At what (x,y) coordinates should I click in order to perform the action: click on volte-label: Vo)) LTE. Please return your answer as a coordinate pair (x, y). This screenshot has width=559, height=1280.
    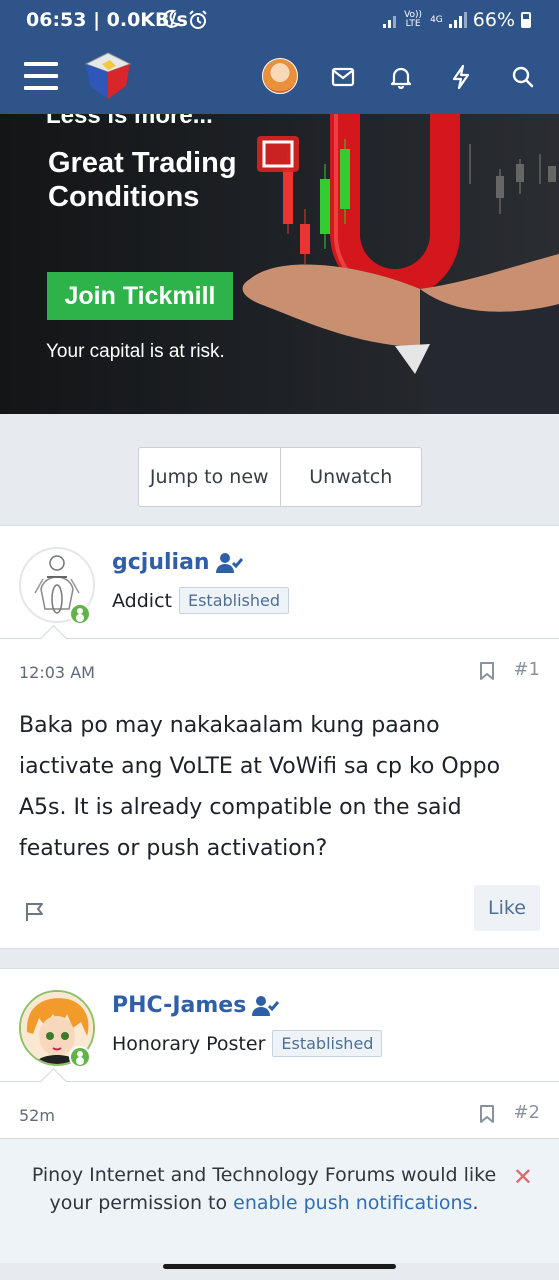
    Looking at the image, I should click on (413, 19).